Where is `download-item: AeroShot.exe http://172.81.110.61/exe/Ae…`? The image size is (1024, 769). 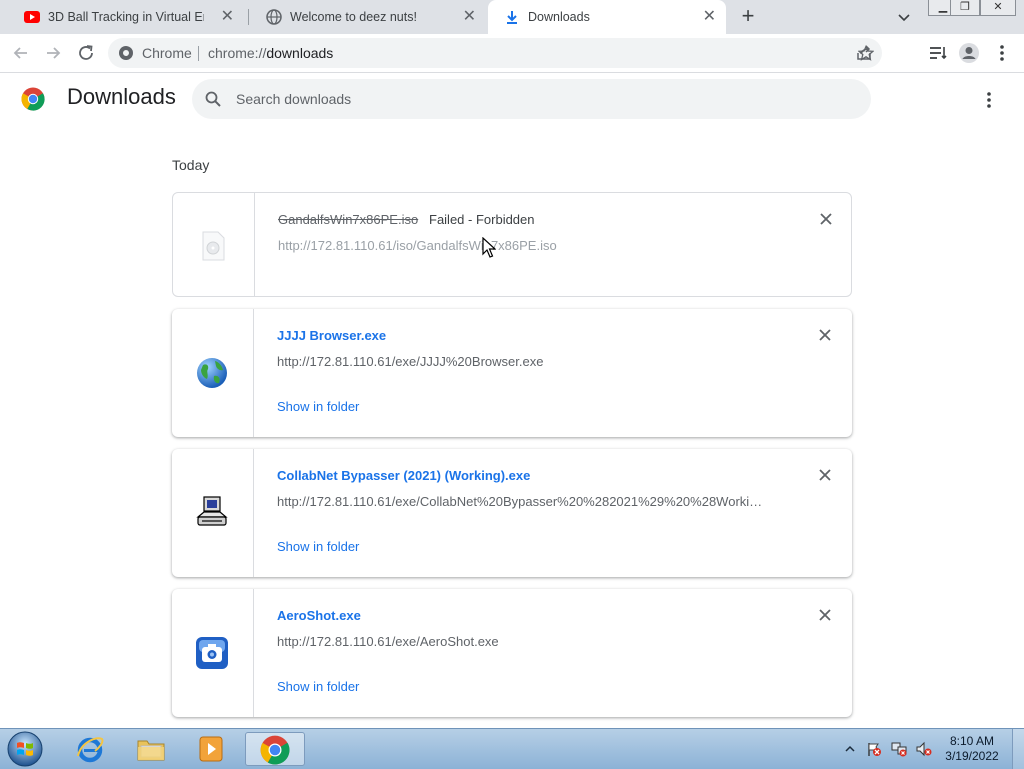 download-item: AeroShot.exe http://172.81.110.61/exe/Ae… is located at coordinates (512, 653).